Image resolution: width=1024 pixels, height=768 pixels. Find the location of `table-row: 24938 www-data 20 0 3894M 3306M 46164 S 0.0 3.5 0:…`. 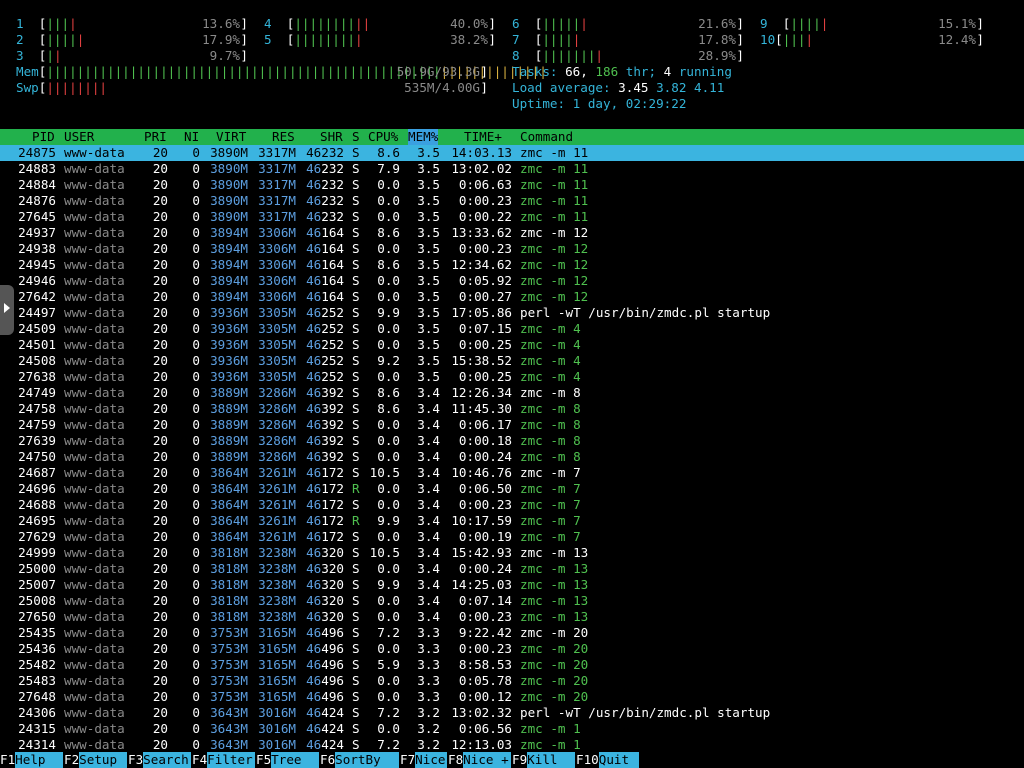

table-row: 24938 www-data 20 0 3894M 3306M 46164 S 0.0 3.5 0:… is located at coordinates (512, 249).